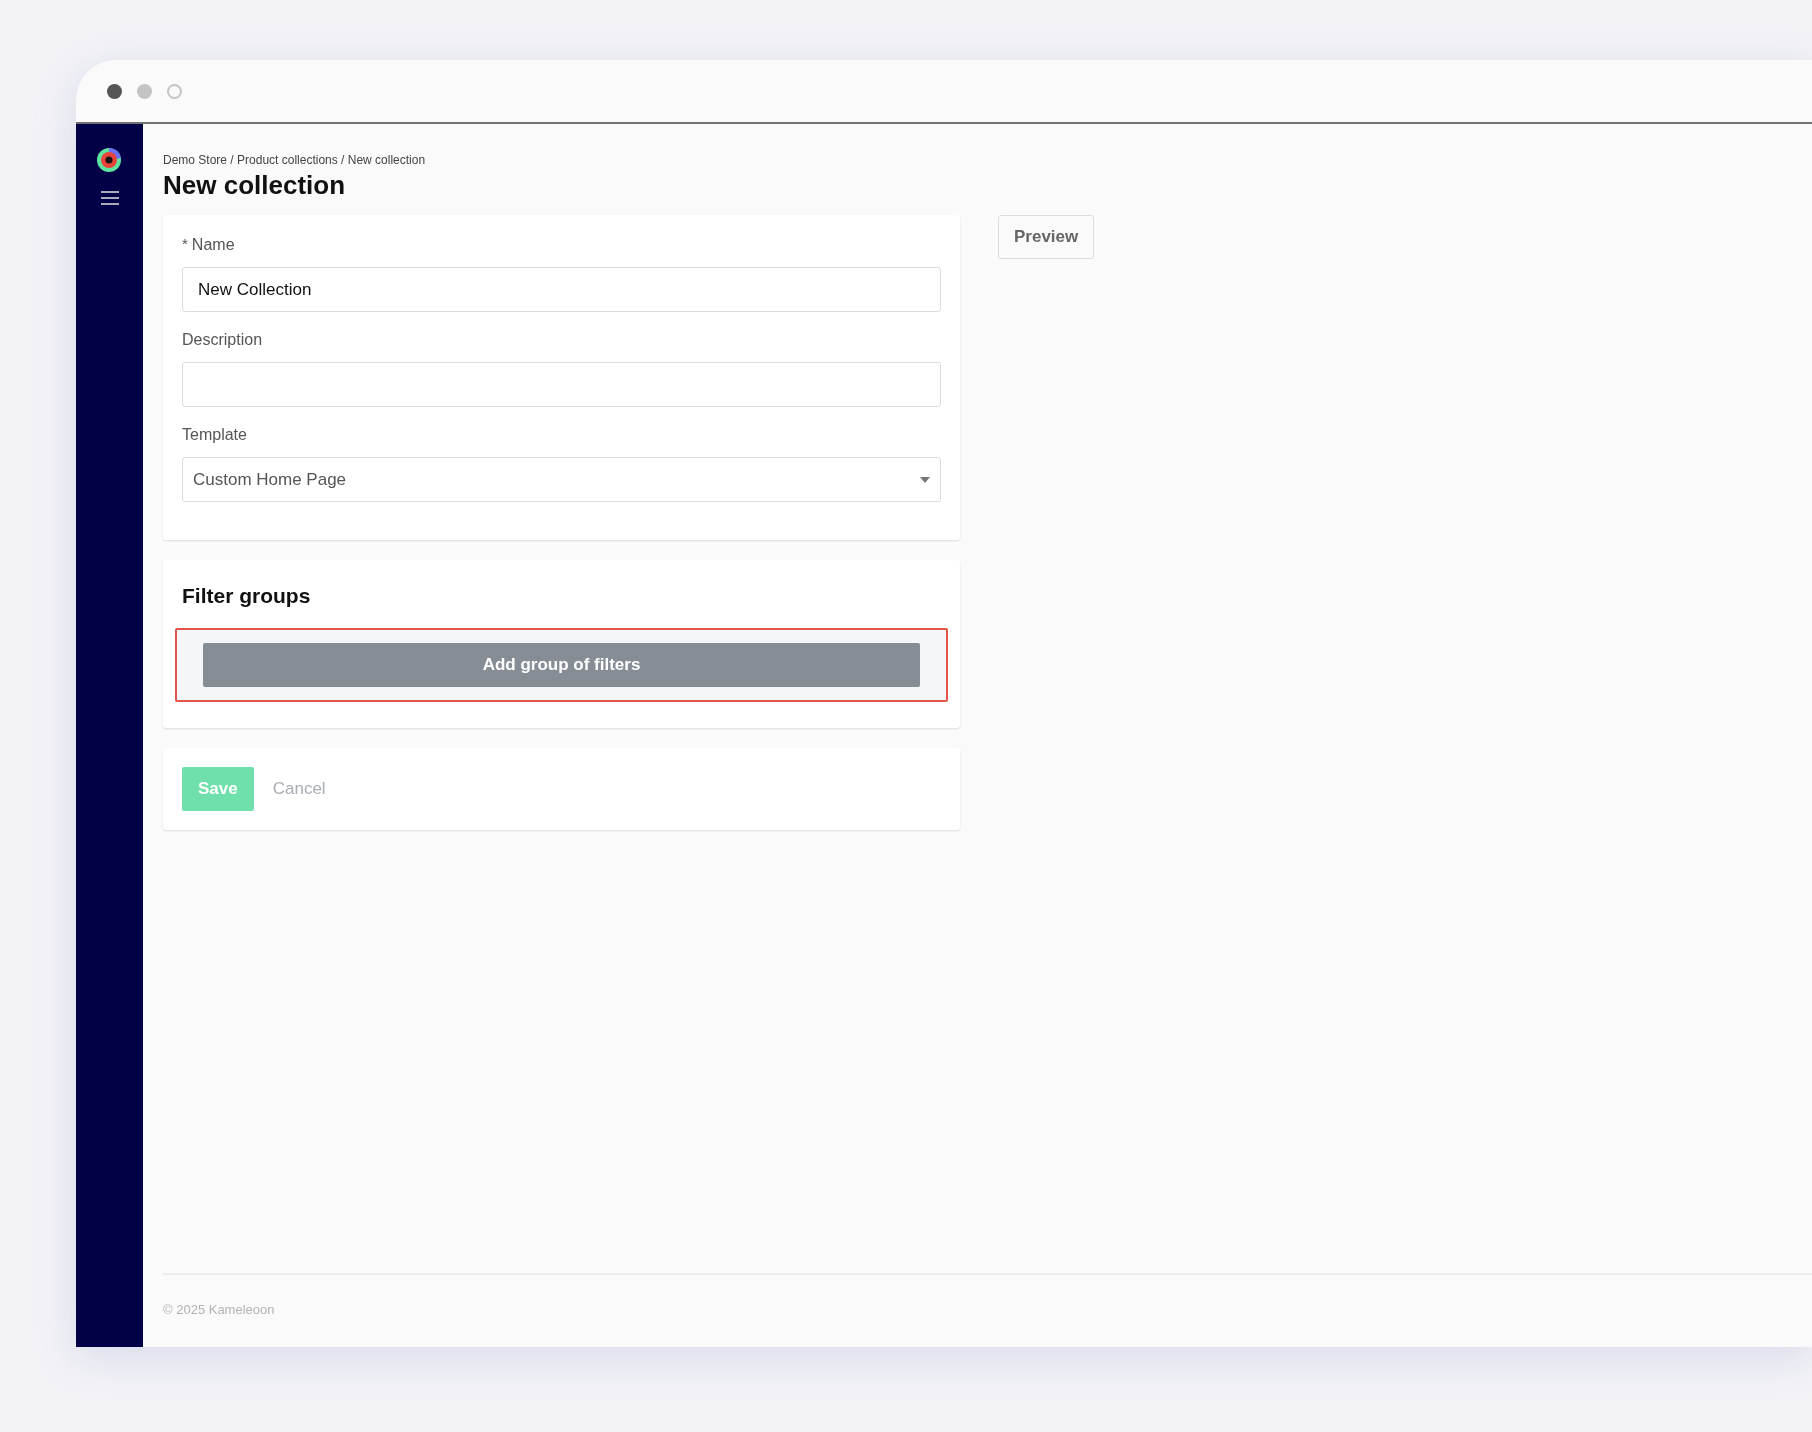  What do you see at coordinates (219, 1309) in the screenshot?
I see `copyright-text: © 2025 Kameleoon` at bounding box center [219, 1309].